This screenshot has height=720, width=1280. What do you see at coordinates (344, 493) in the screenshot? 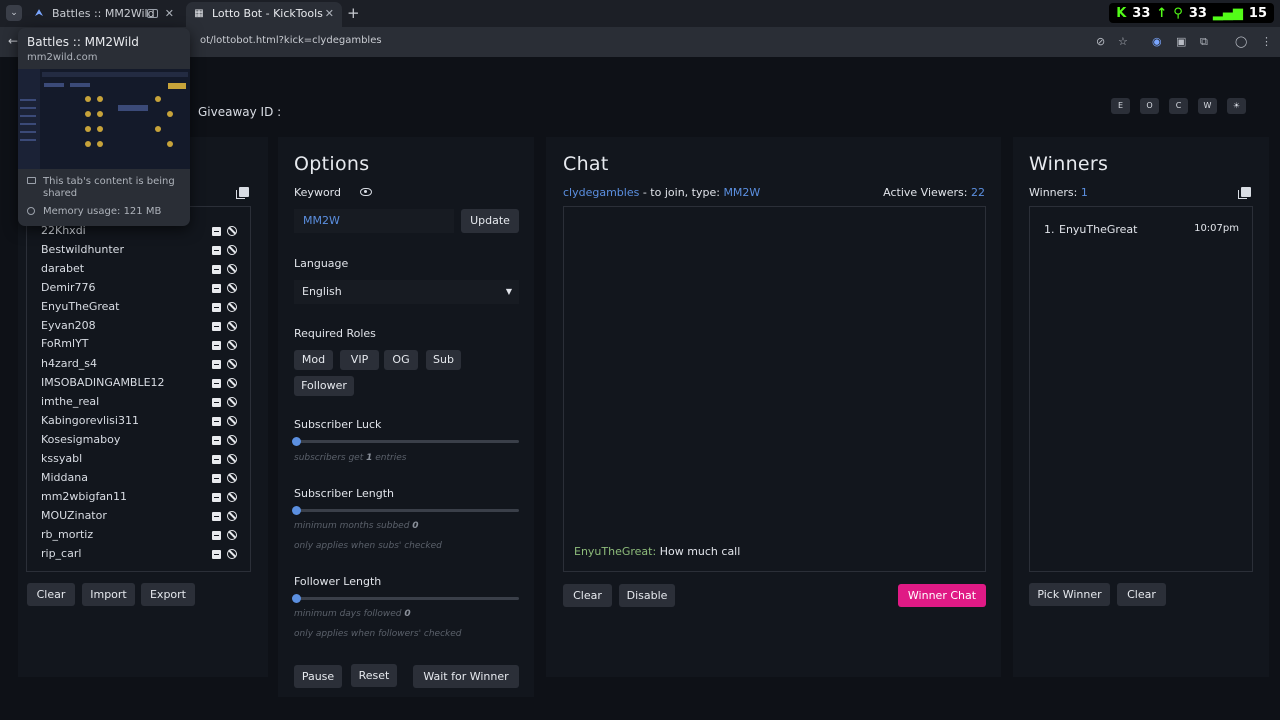
I see `subscriber-length-label: Subscriber Length` at bounding box center [344, 493].